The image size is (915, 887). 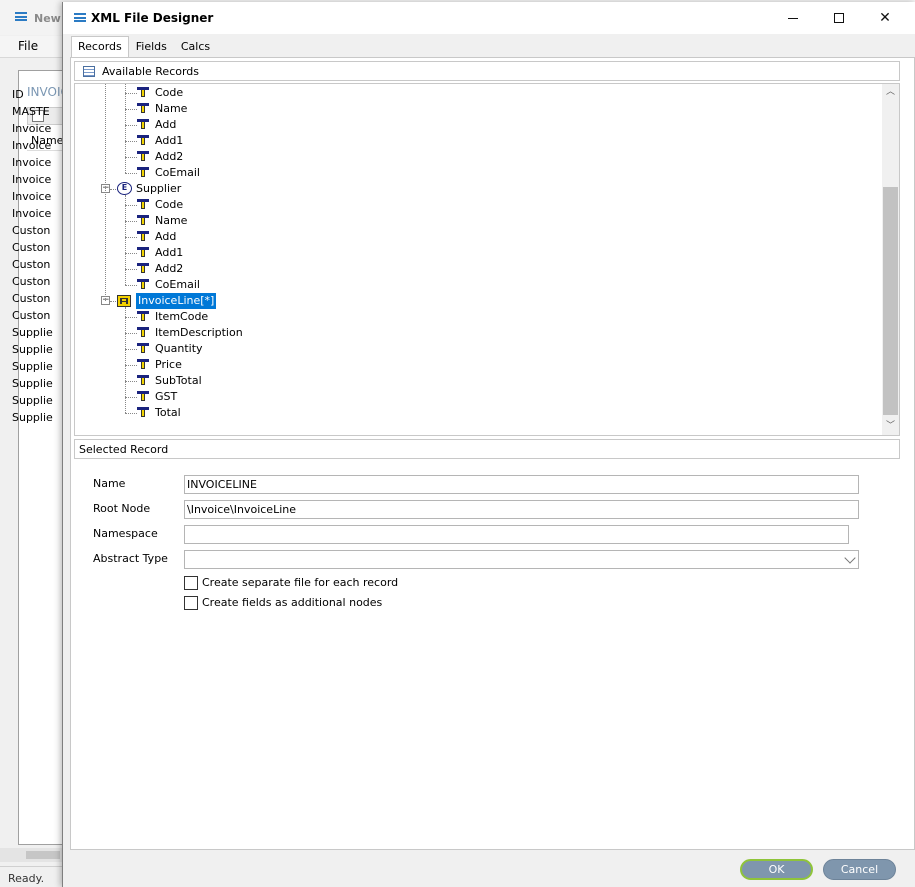 What do you see at coordinates (124, 449) in the screenshot?
I see `selected-record-label: Selected Record` at bounding box center [124, 449].